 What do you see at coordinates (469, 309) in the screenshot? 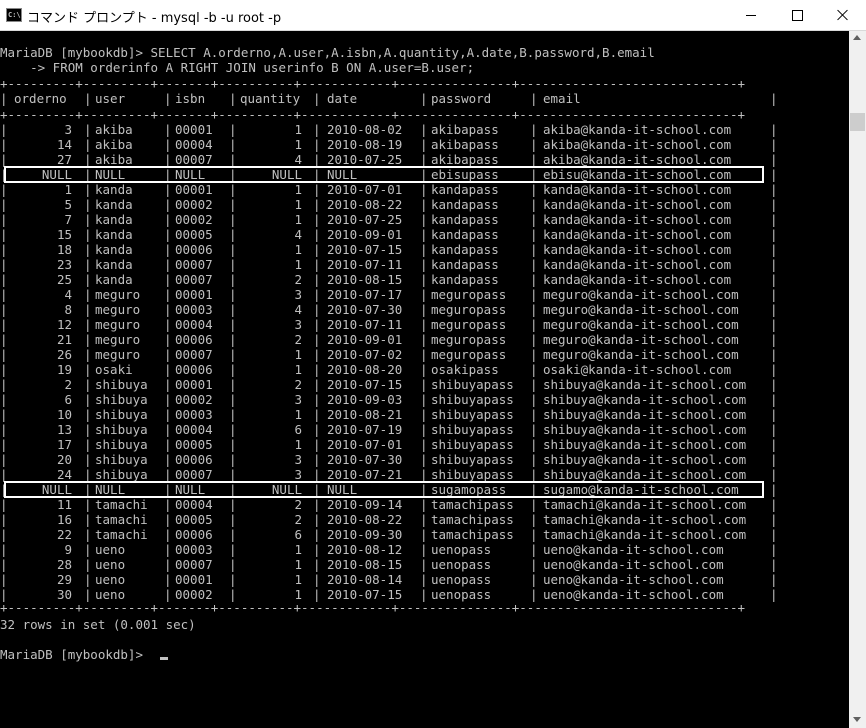
I see `cell-password: meguropass` at bounding box center [469, 309].